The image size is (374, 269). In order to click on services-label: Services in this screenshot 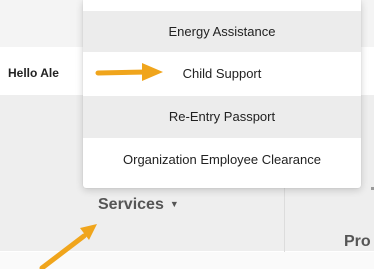, I will do `click(131, 204)`.